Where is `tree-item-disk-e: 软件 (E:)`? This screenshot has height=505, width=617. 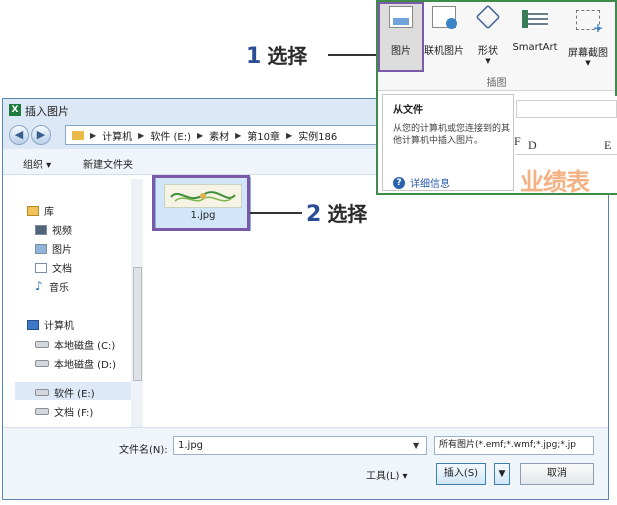
tree-item-disk-e: 软件 (E:) is located at coordinates (65, 392).